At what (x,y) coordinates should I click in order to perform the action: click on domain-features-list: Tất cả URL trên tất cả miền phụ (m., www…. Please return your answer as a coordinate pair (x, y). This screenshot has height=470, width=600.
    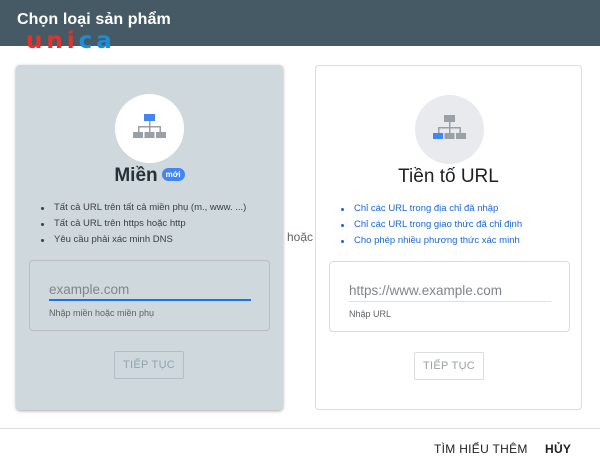
    Looking at the image, I should click on (160, 224).